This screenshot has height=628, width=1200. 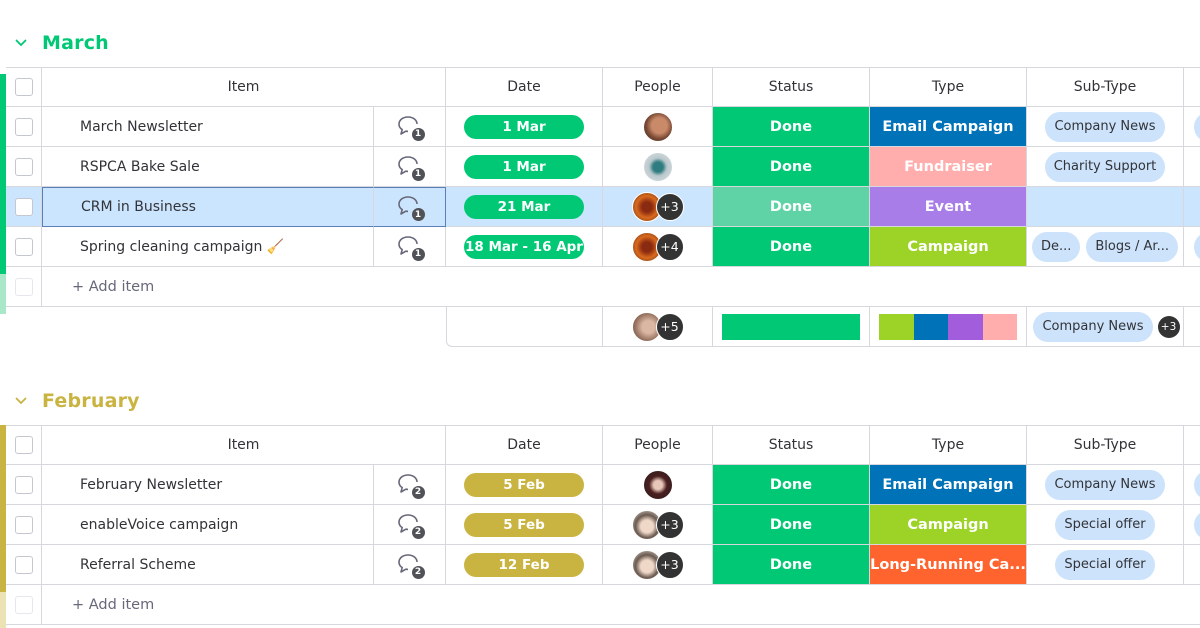 What do you see at coordinates (1105, 565) in the screenshot?
I see `subtype-cell: Special offer` at bounding box center [1105, 565].